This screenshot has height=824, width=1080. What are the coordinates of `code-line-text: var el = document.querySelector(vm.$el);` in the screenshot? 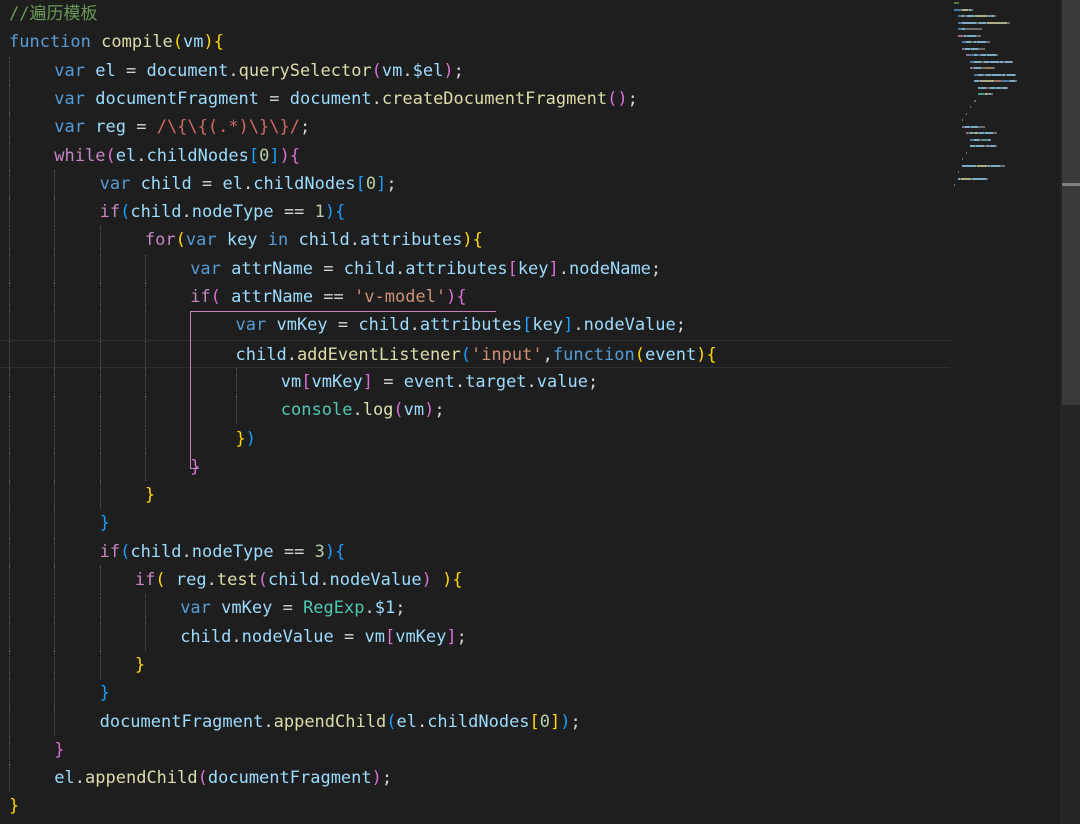 It's located at (259, 71).